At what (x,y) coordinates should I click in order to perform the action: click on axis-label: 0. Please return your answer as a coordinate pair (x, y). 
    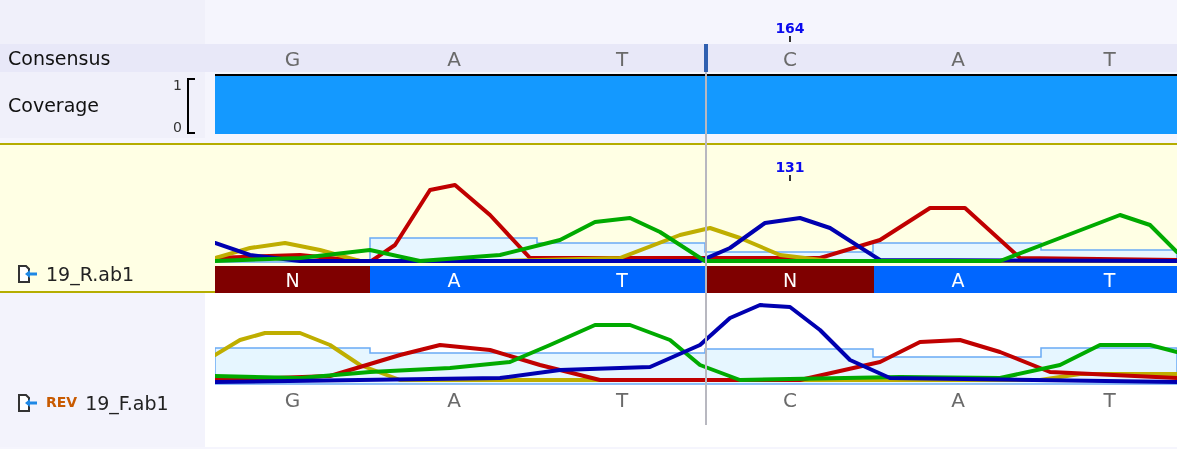
    Looking at the image, I should click on (177, 127).